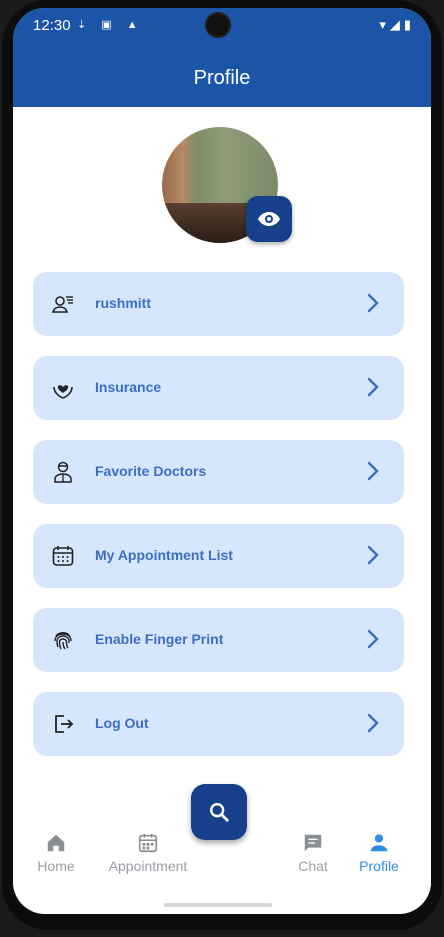 The width and height of the screenshot is (444, 937). I want to click on menu-item-label: My Appointment List, so click(164, 555).